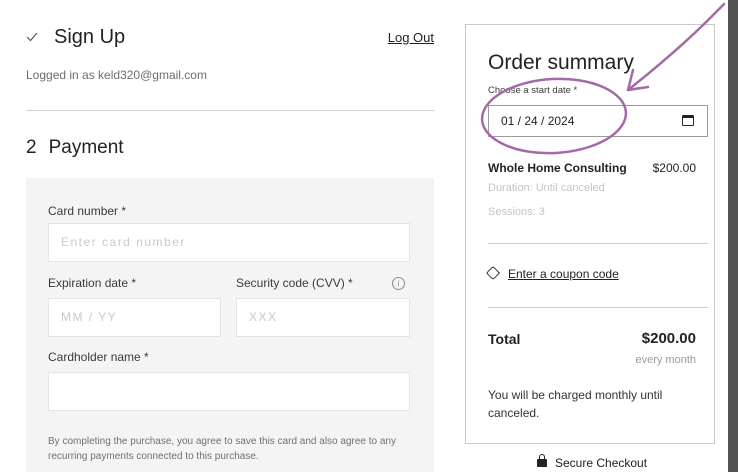 The width and height of the screenshot is (738, 472). Describe the element at coordinates (674, 168) in the screenshot. I see `product-price: $200.00` at that location.